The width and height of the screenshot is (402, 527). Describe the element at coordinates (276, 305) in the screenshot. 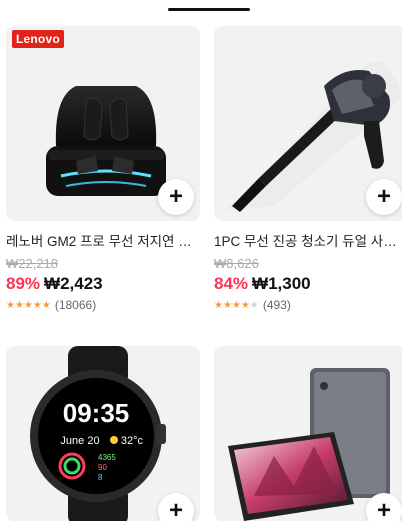

I see `review-count: (493)` at that location.